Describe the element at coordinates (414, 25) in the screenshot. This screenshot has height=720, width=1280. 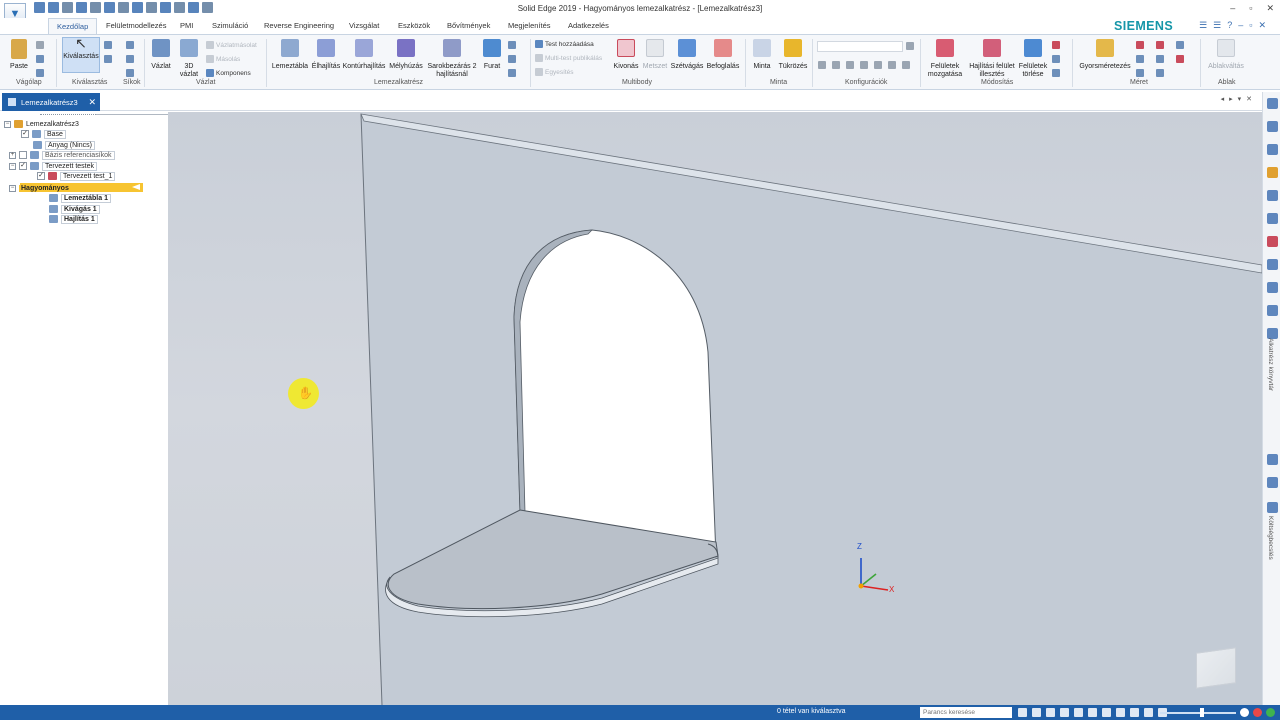
I see `tab-eszkozok: Eszközök` at that location.